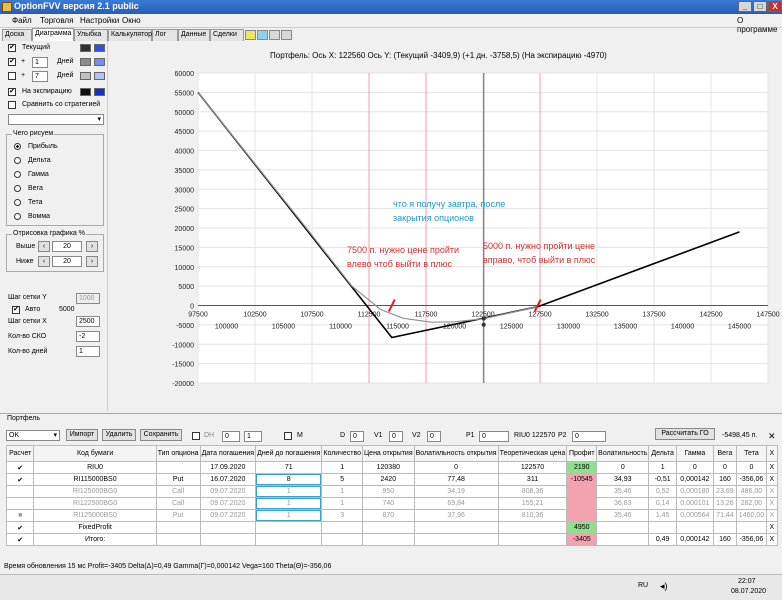 The image size is (782, 600). I want to click on tab-calculator: Калькулятор, so click(130, 35).